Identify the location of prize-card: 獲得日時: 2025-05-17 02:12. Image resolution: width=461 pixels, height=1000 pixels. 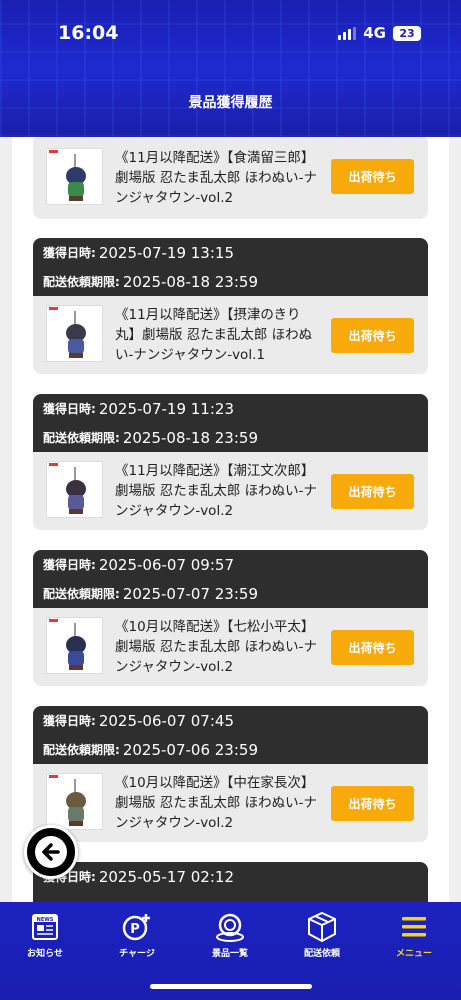
(230, 882).